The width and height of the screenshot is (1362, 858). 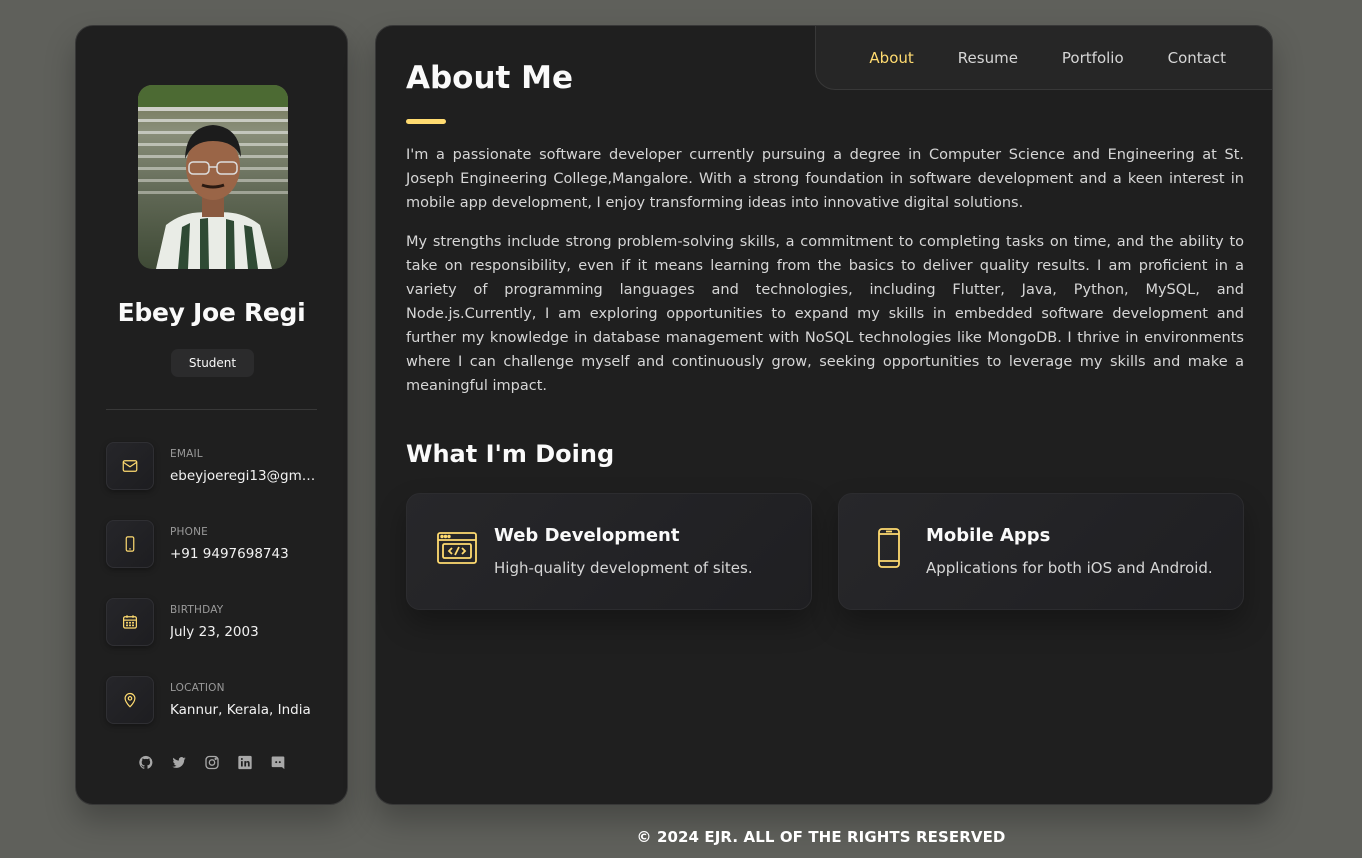 What do you see at coordinates (821, 837) in the screenshot?
I see `footer-copyright: © 2024 EJR. ALL OF THE RIGHTS RESERVED` at bounding box center [821, 837].